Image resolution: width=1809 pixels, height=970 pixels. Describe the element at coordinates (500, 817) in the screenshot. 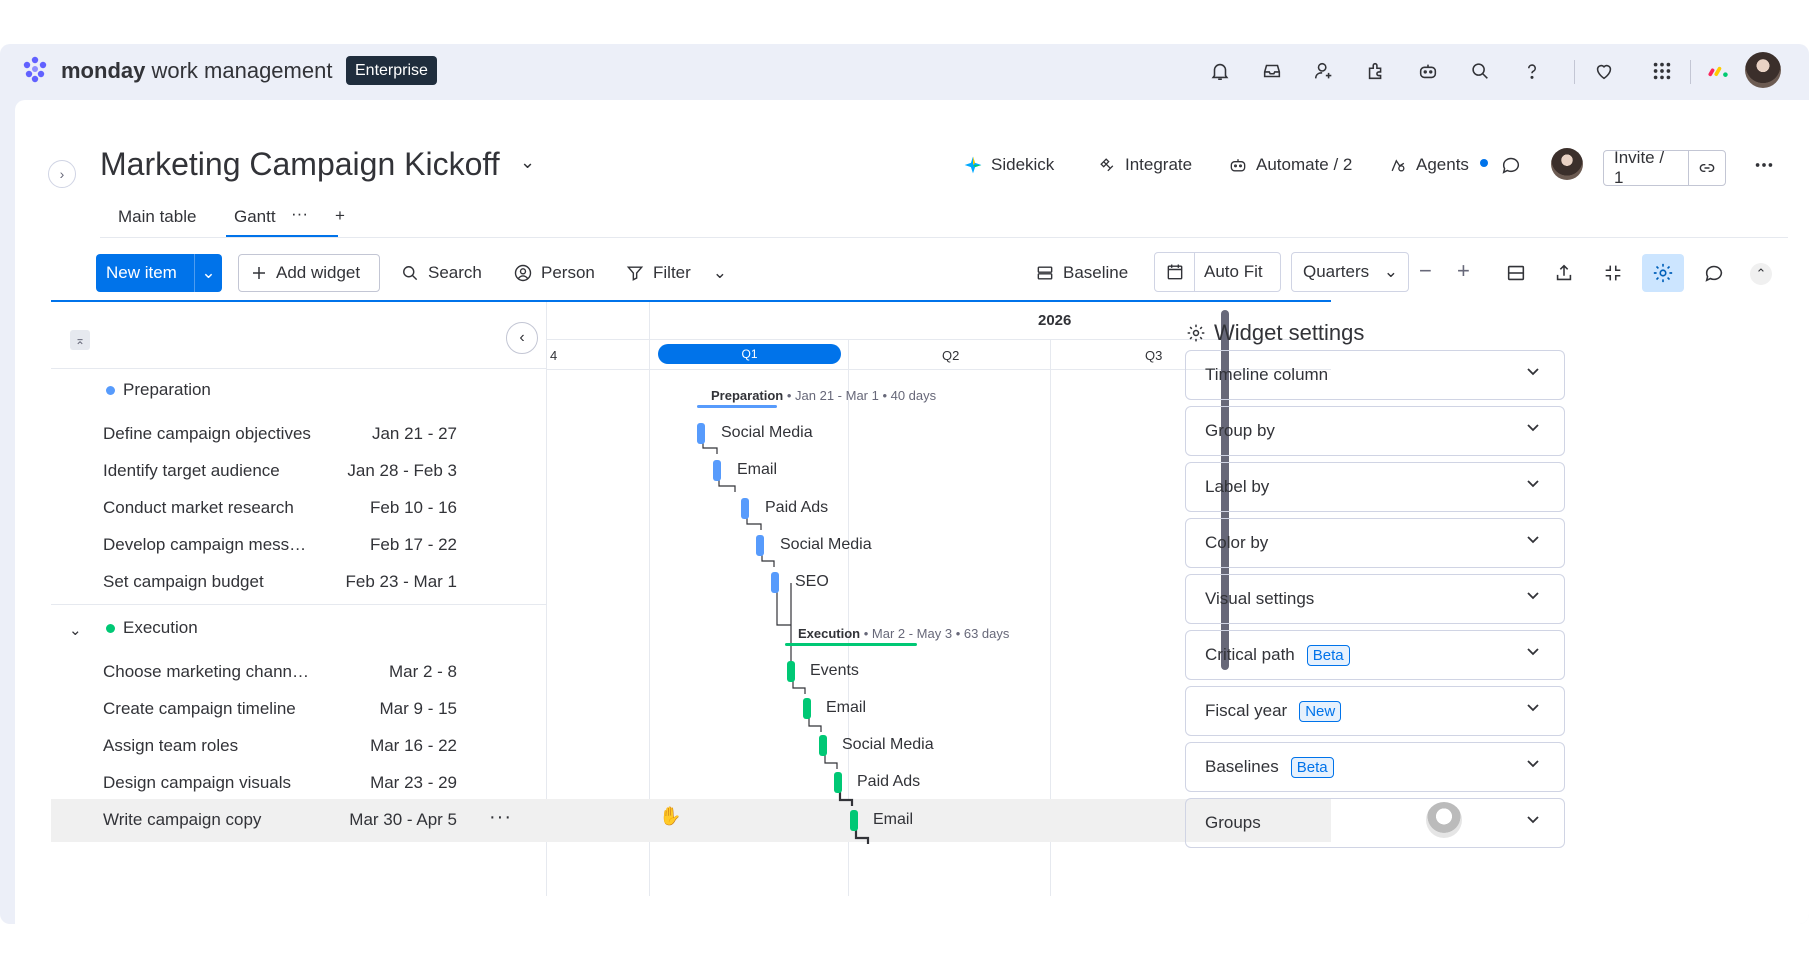

I see `row-more-icon: ···` at that location.